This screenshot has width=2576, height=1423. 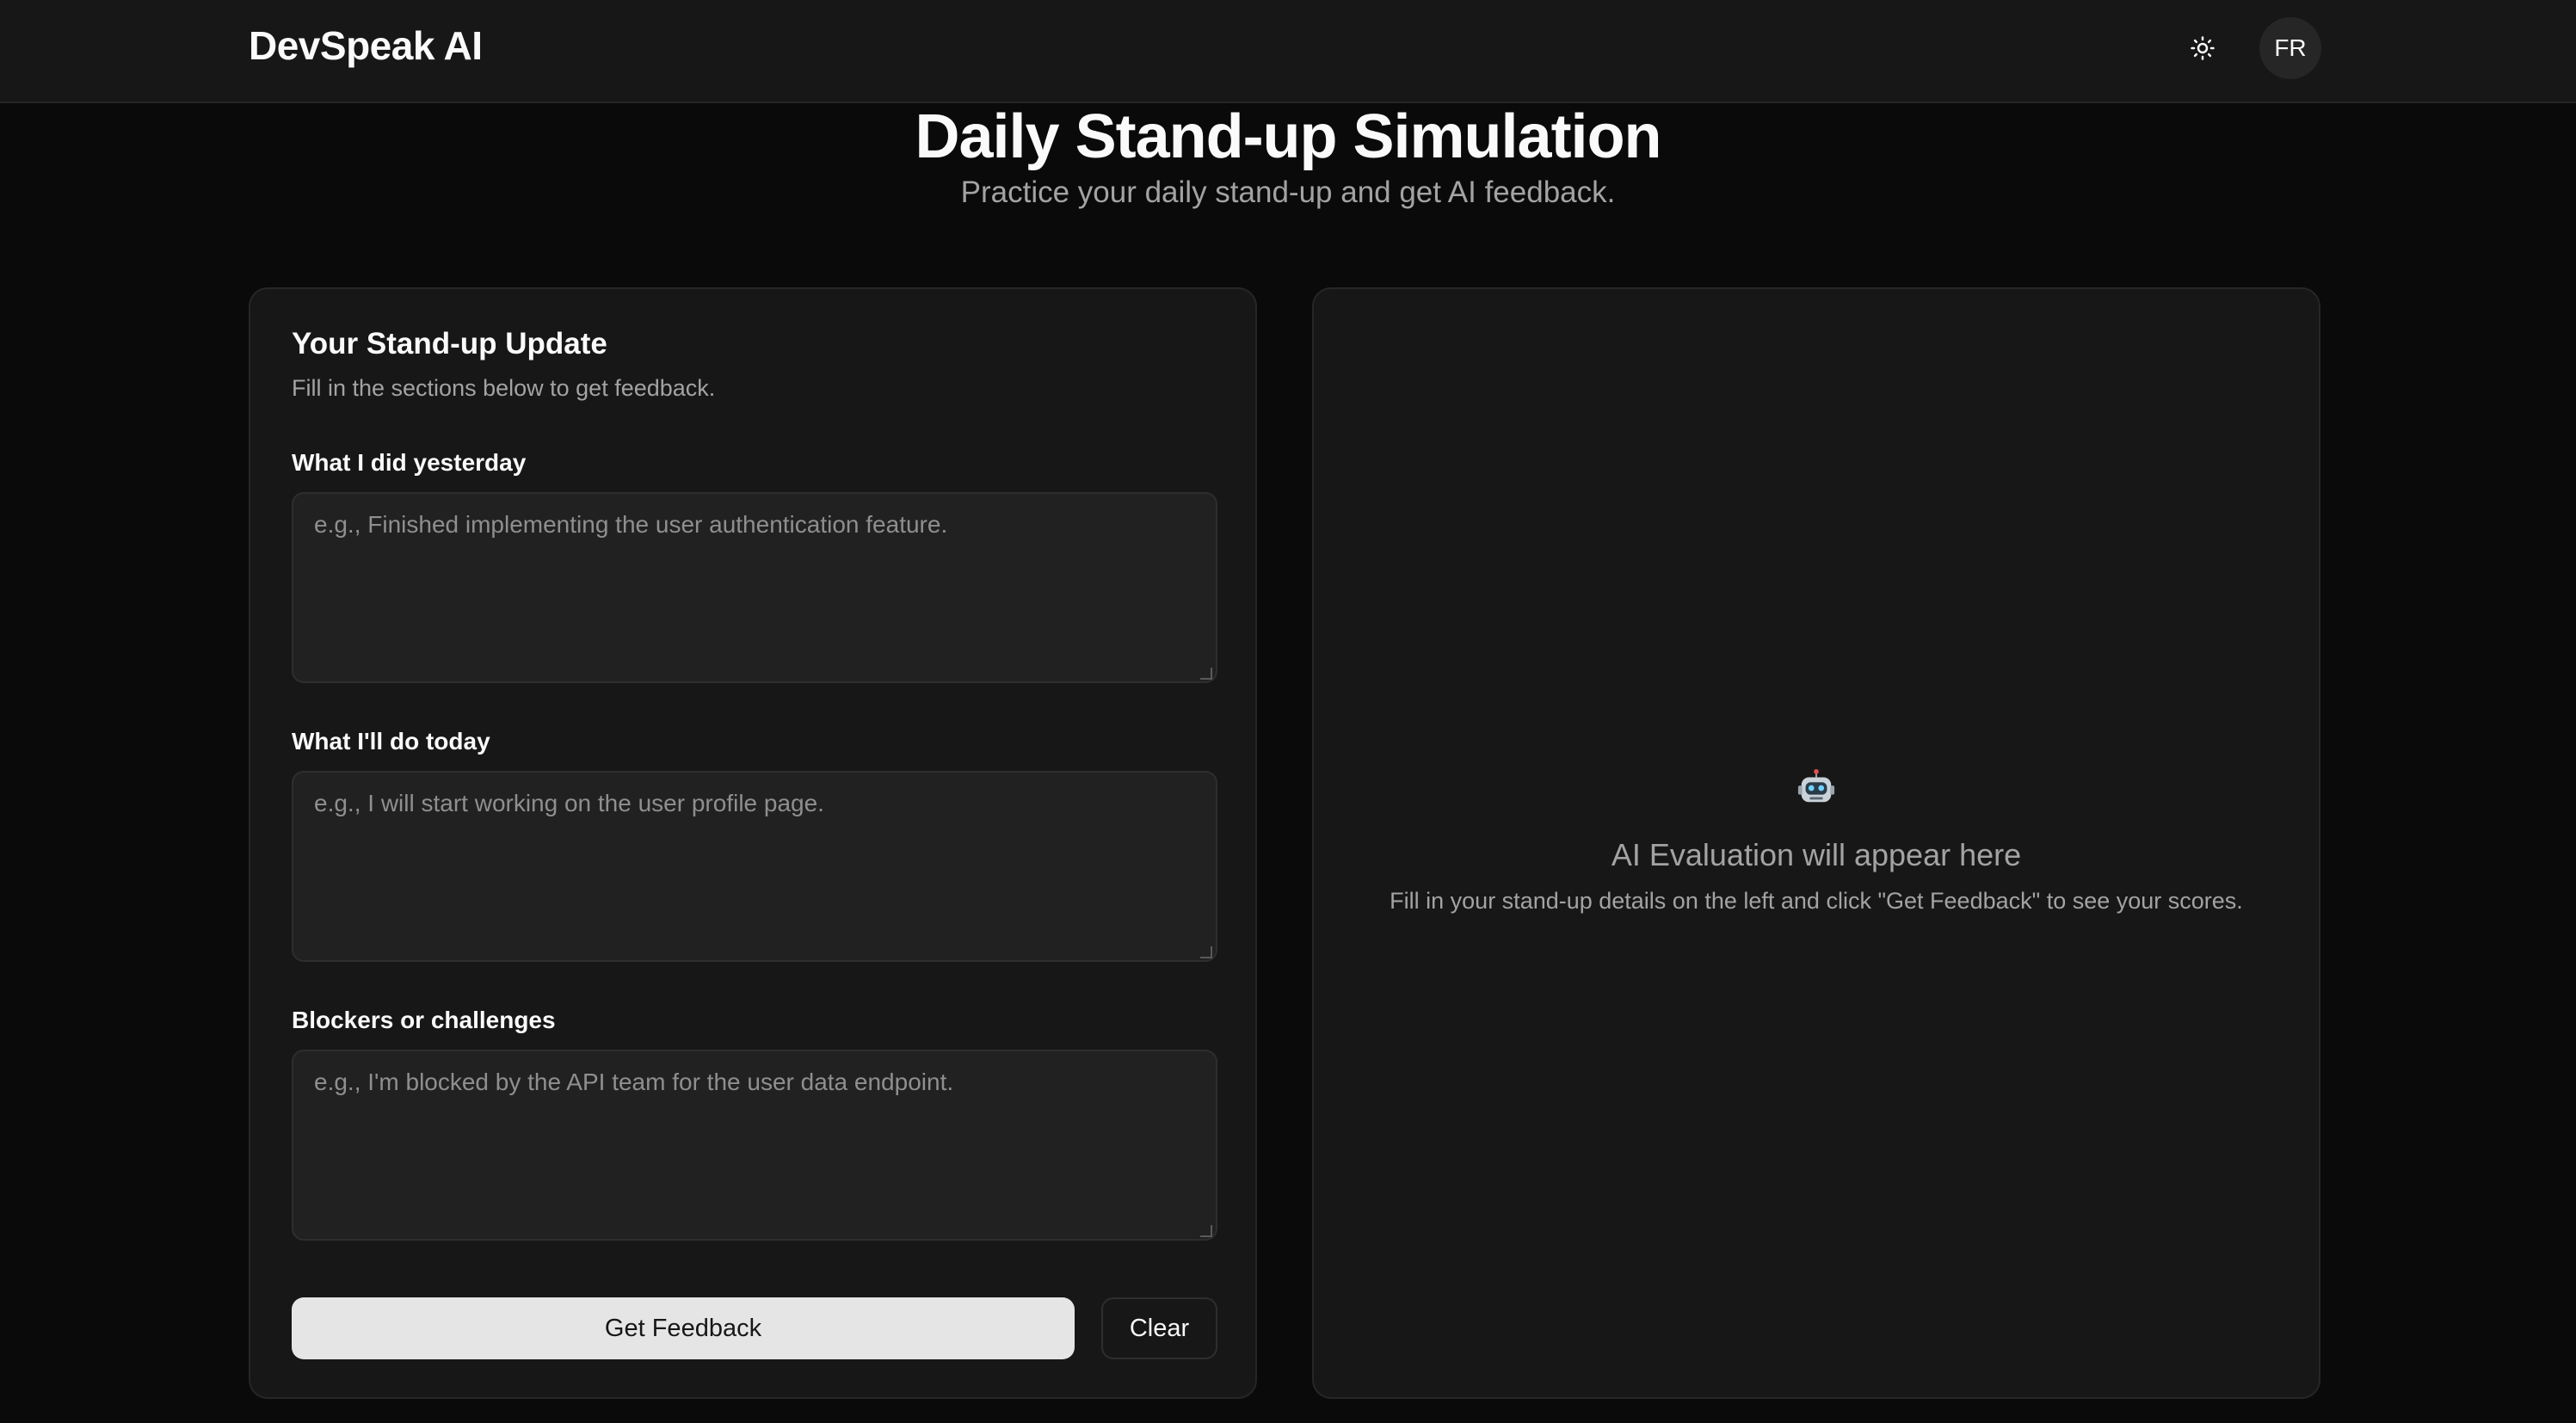 I want to click on form-title: Your Stand-up Update, so click(x=450, y=343).